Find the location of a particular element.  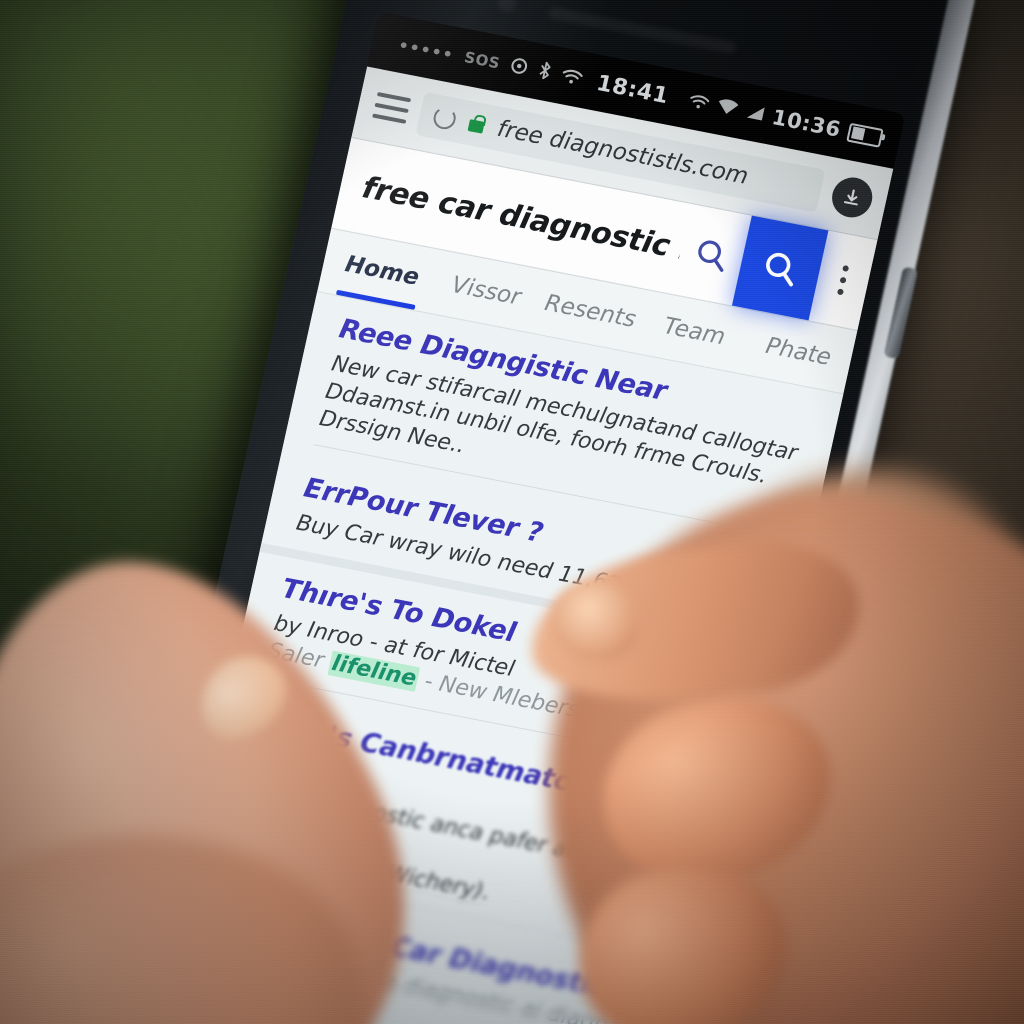

search-icon is located at coordinates (711, 254).